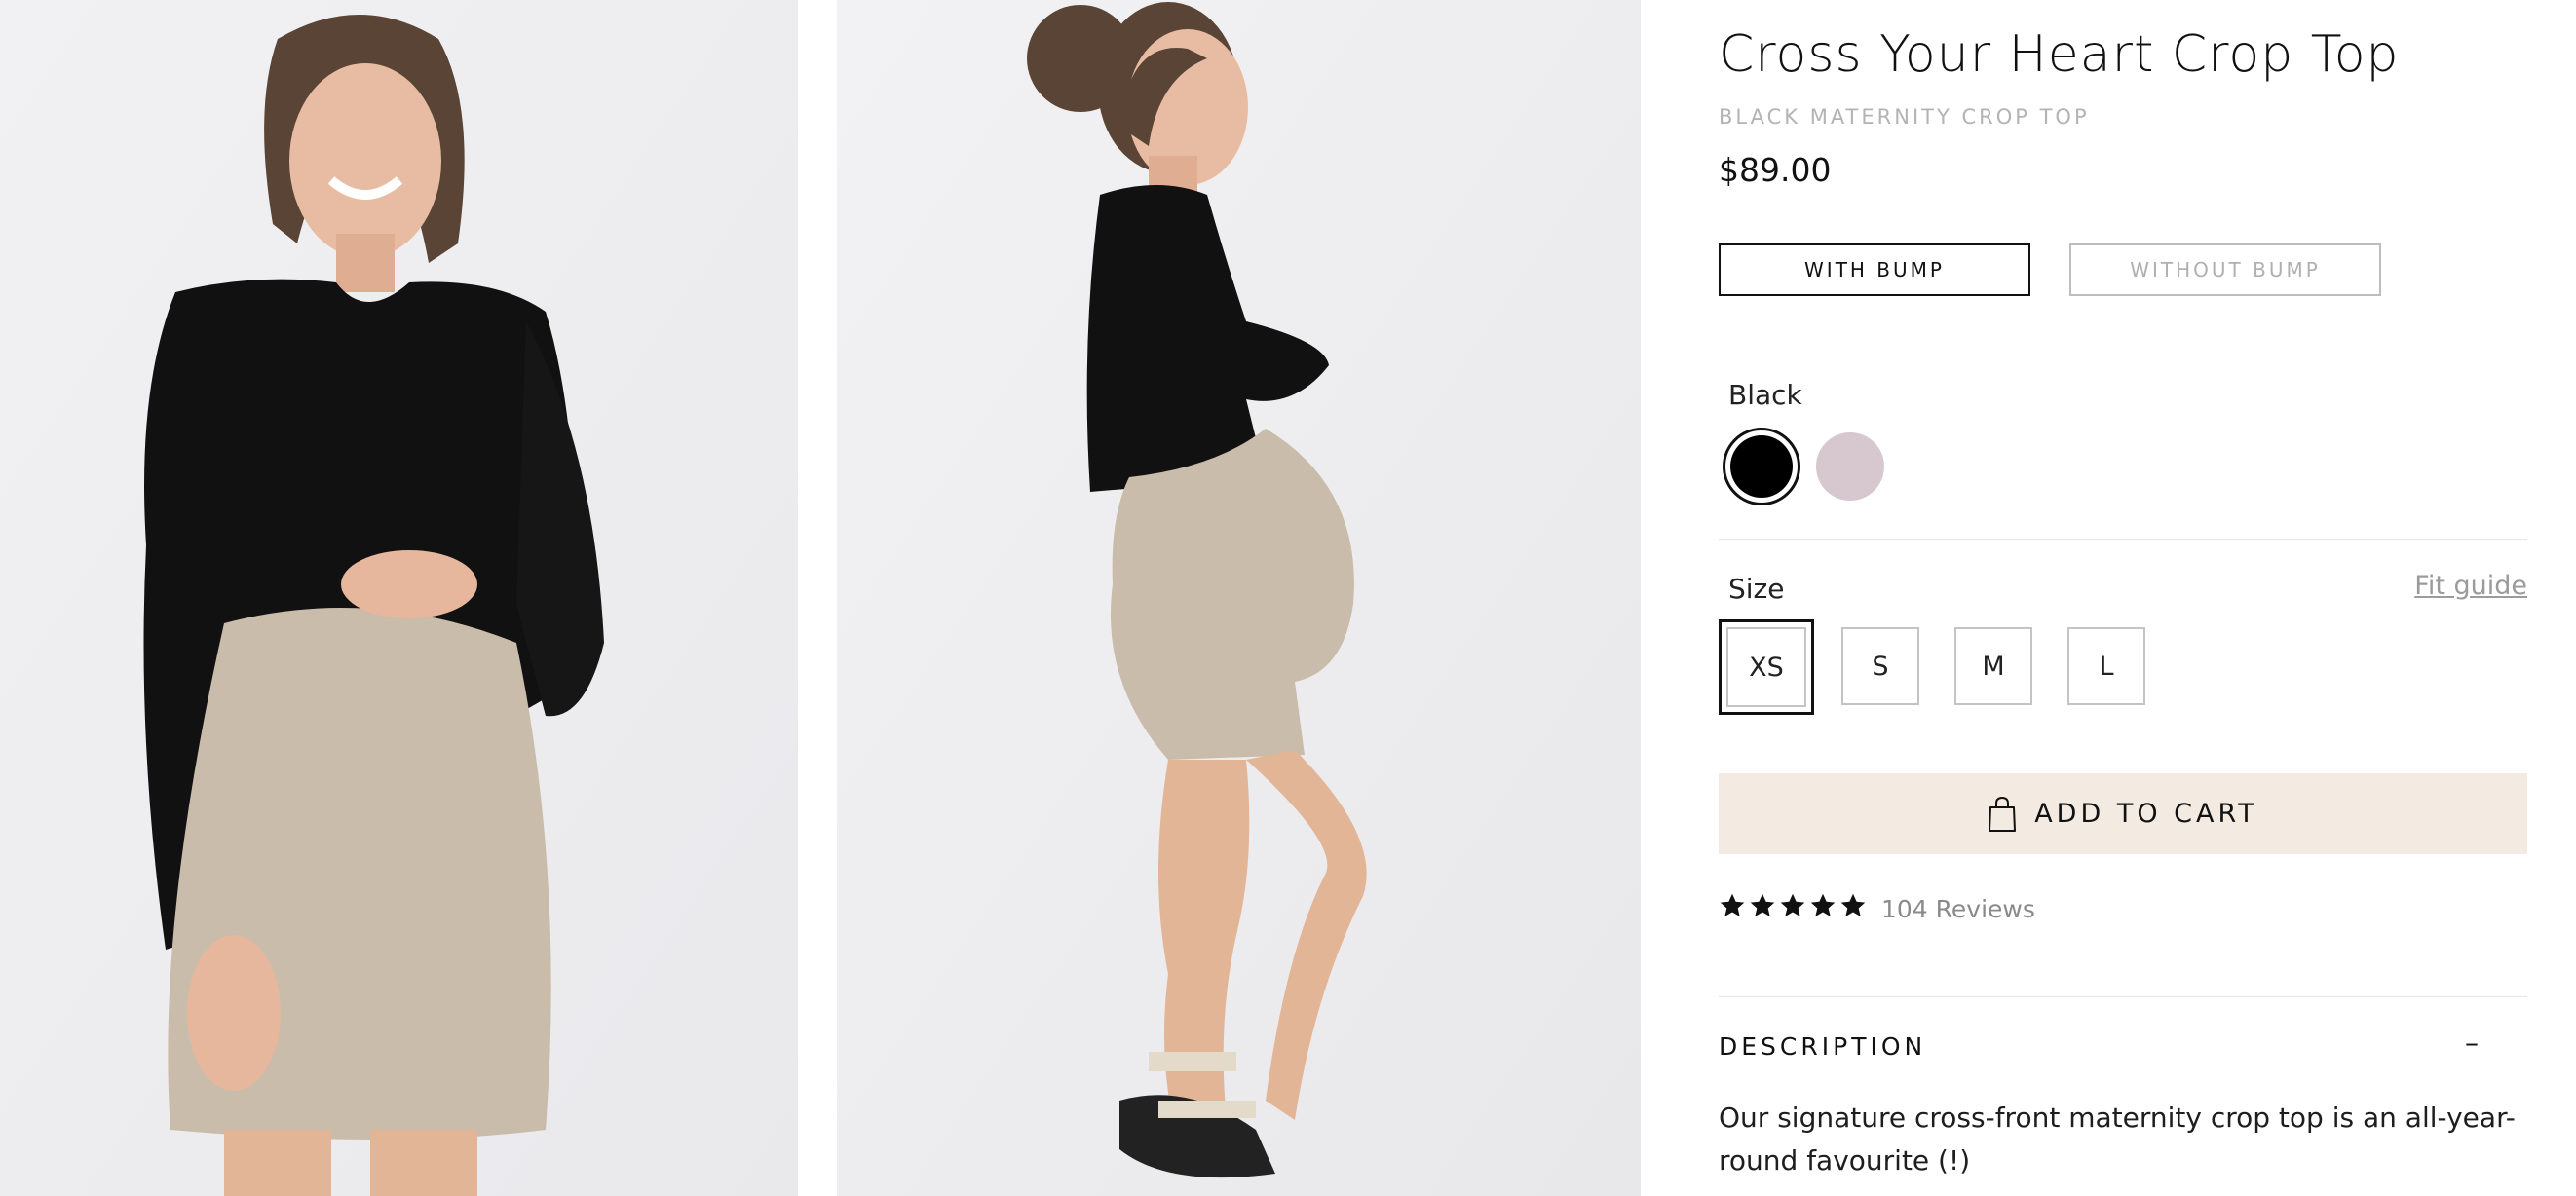 This screenshot has height=1196, width=2576. What do you see at coordinates (1822, 1046) in the screenshot?
I see `description-heading: DESCRIPTION` at bounding box center [1822, 1046].